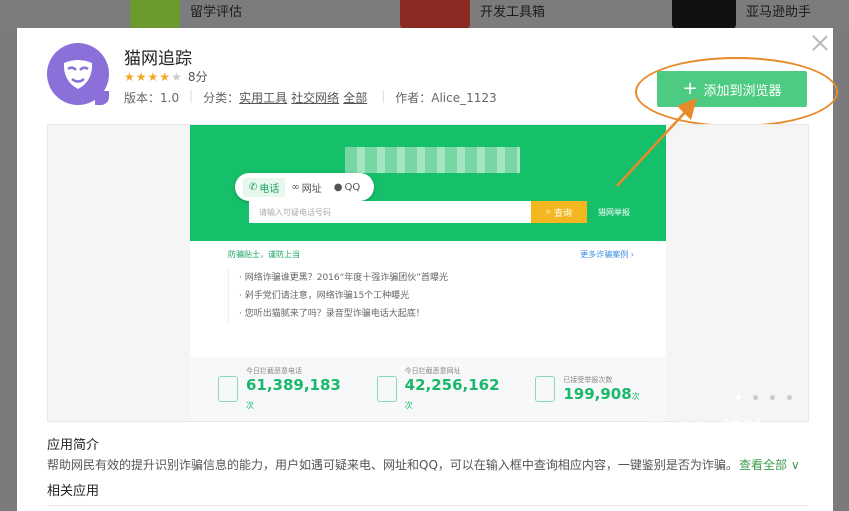  What do you see at coordinates (432, 160) in the screenshot?
I see `blurred-logo` at bounding box center [432, 160].